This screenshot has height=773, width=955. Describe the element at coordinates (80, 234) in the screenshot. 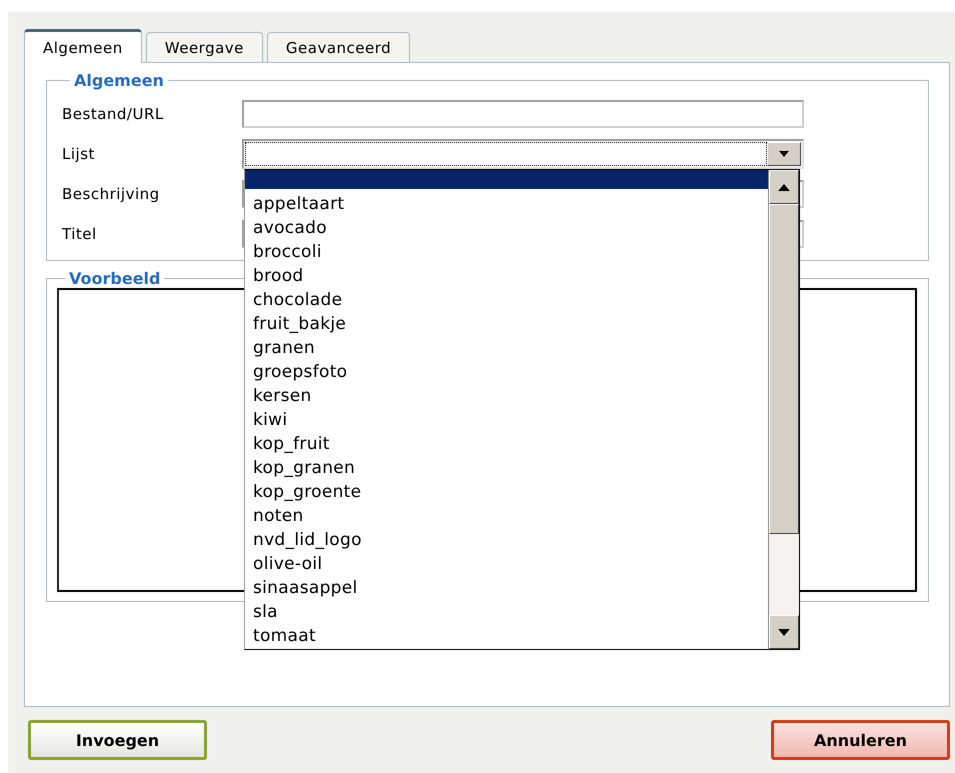

I see `field-label: Titel` at that location.